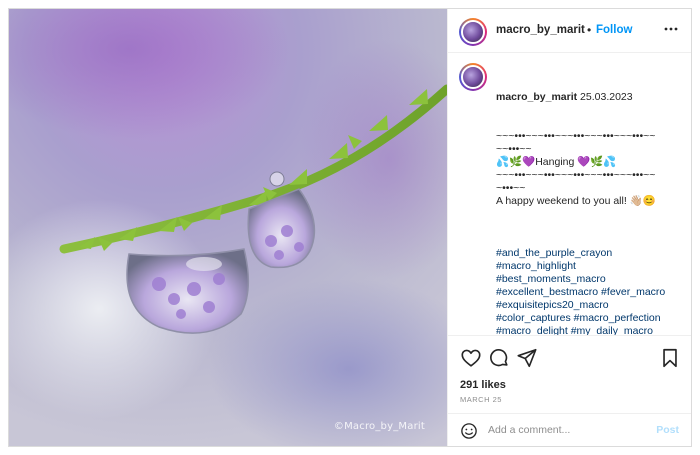 The width and height of the screenshot is (700, 455). I want to click on caption-line: 💦🌿💜Hanging 💜🌿💦, so click(556, 162).